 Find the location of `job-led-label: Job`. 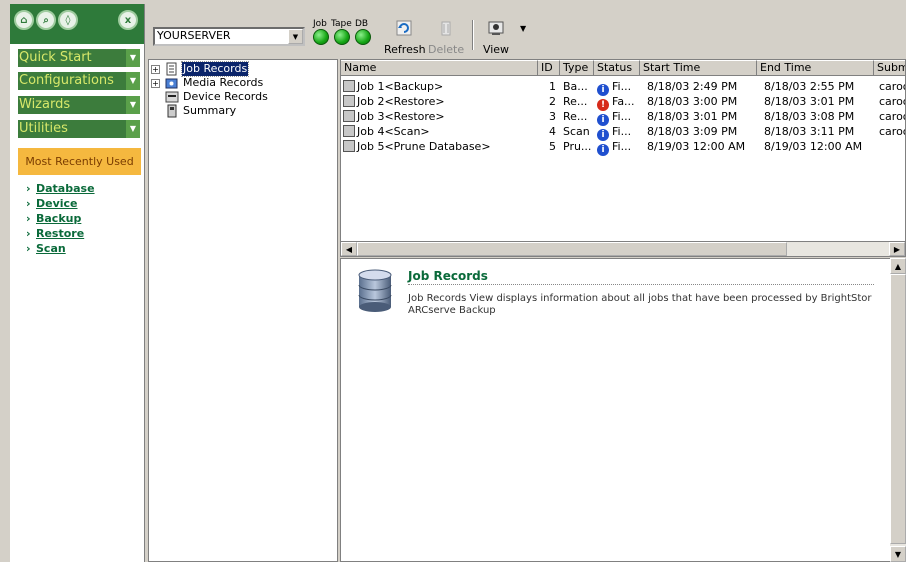

job-led-label: Job is located at coordinates (320, 24).